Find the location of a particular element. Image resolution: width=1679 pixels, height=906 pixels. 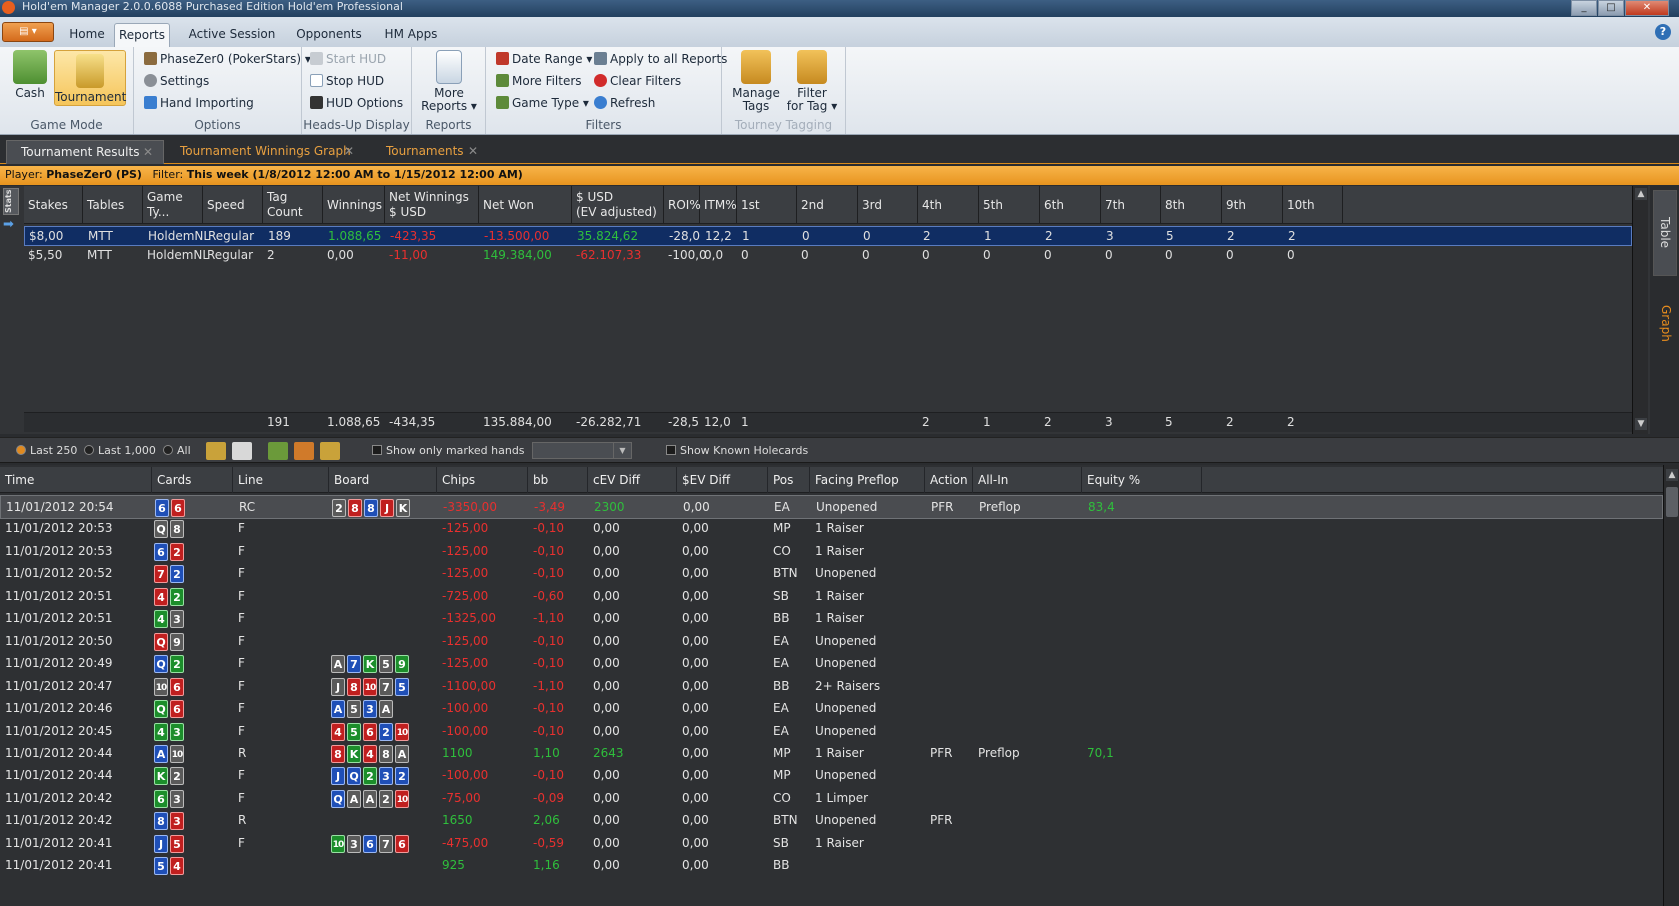

stats-col-header: ITM% is located at coordinates (718, 205).